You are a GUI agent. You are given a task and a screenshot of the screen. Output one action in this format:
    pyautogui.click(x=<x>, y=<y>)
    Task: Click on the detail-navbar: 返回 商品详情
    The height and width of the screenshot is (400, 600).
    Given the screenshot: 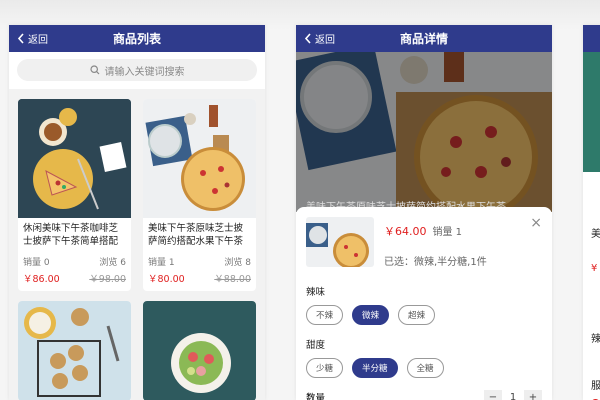 What is the action you would take?
    pyautogui.click(x=424, y=38)
    